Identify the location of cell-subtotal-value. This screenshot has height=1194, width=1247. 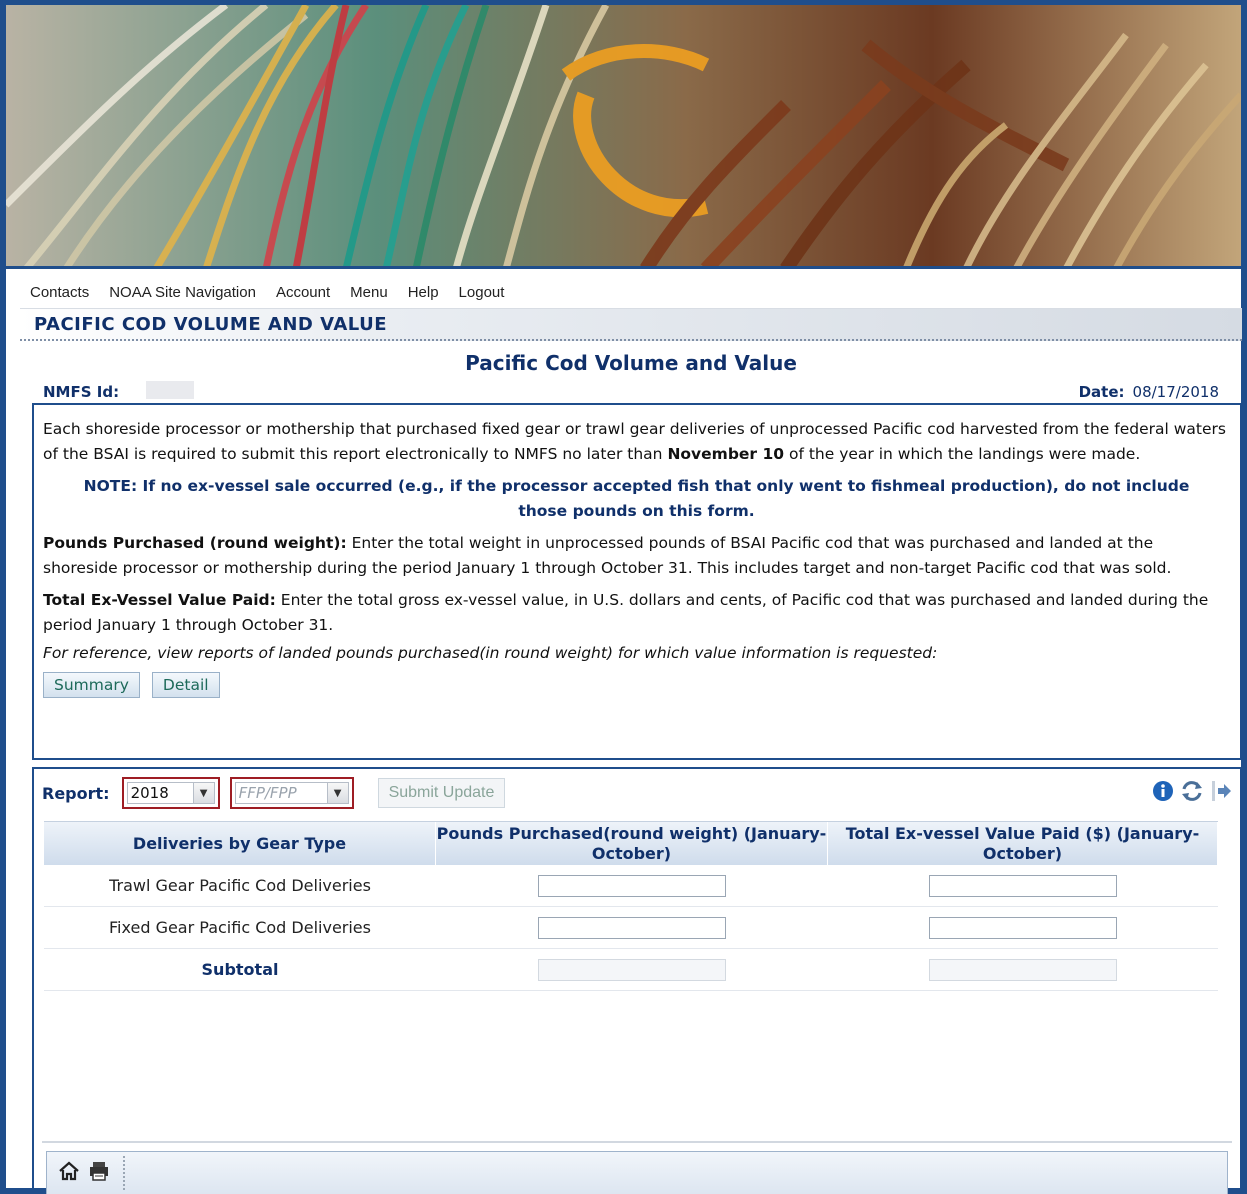
(1023, 969).